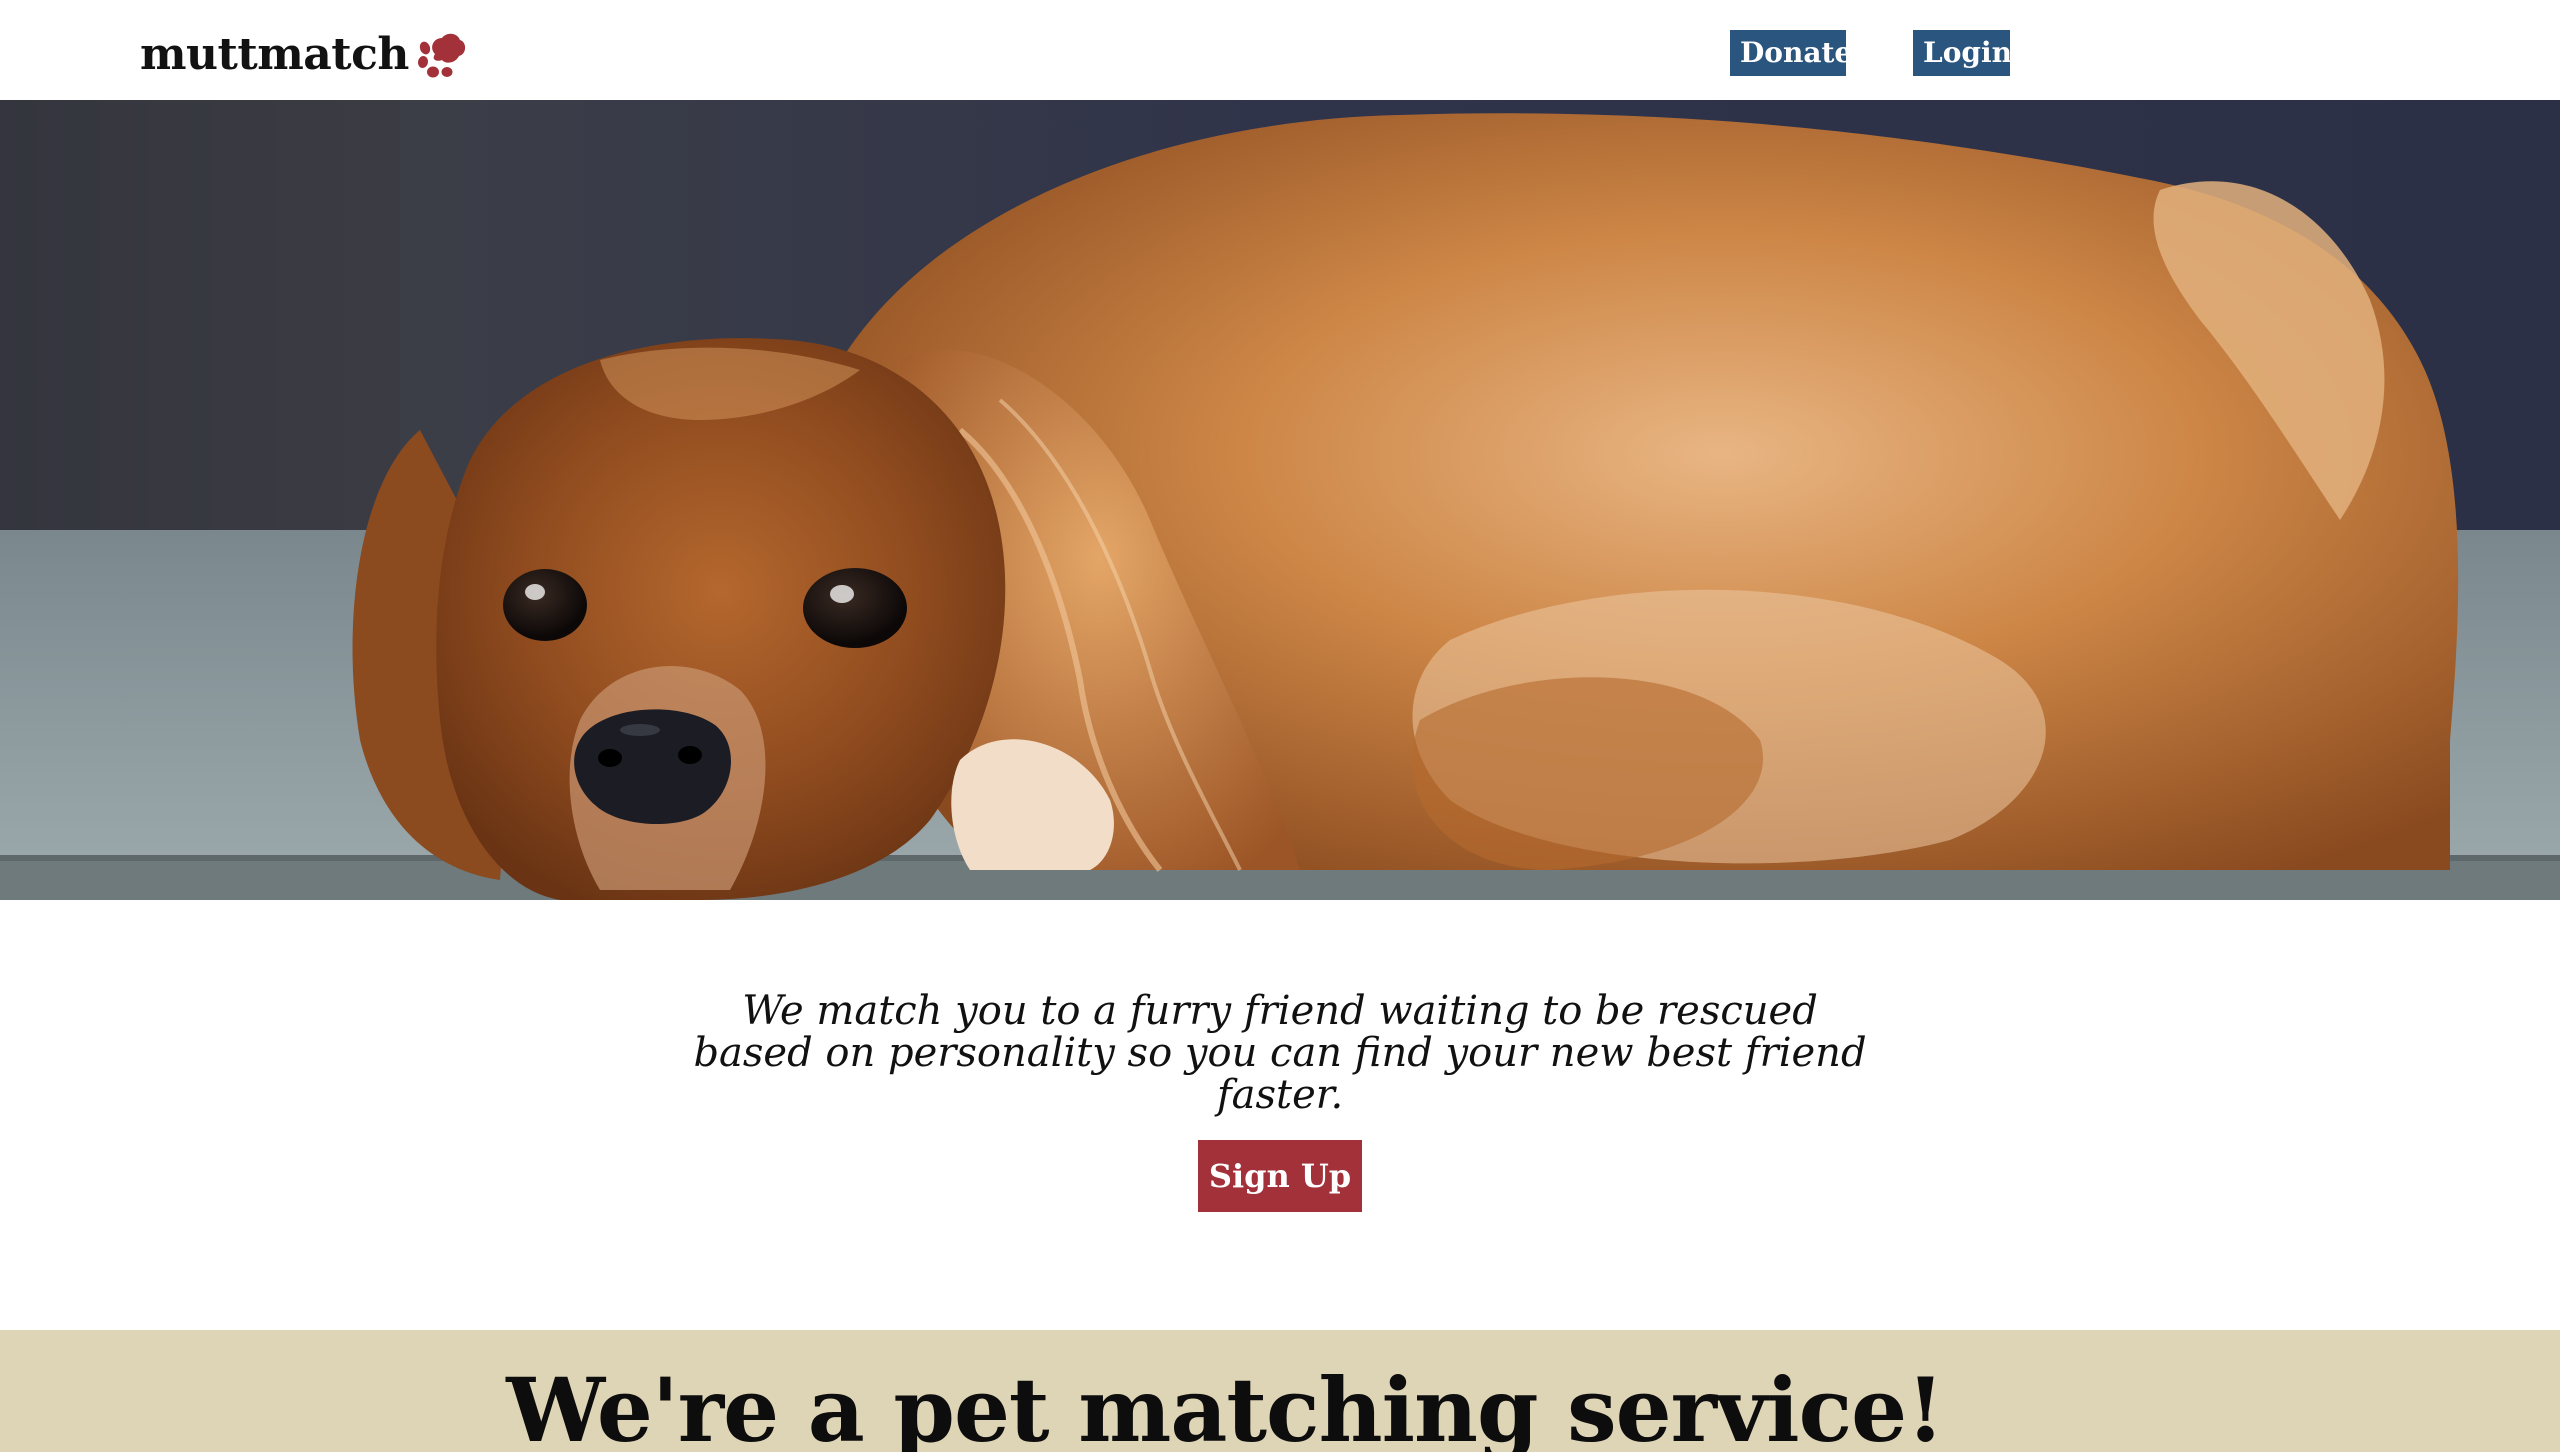  What do you see at coordinates (441, 55) in the screenshot?
I see `paw-icon` at bounding box center [441, 55].